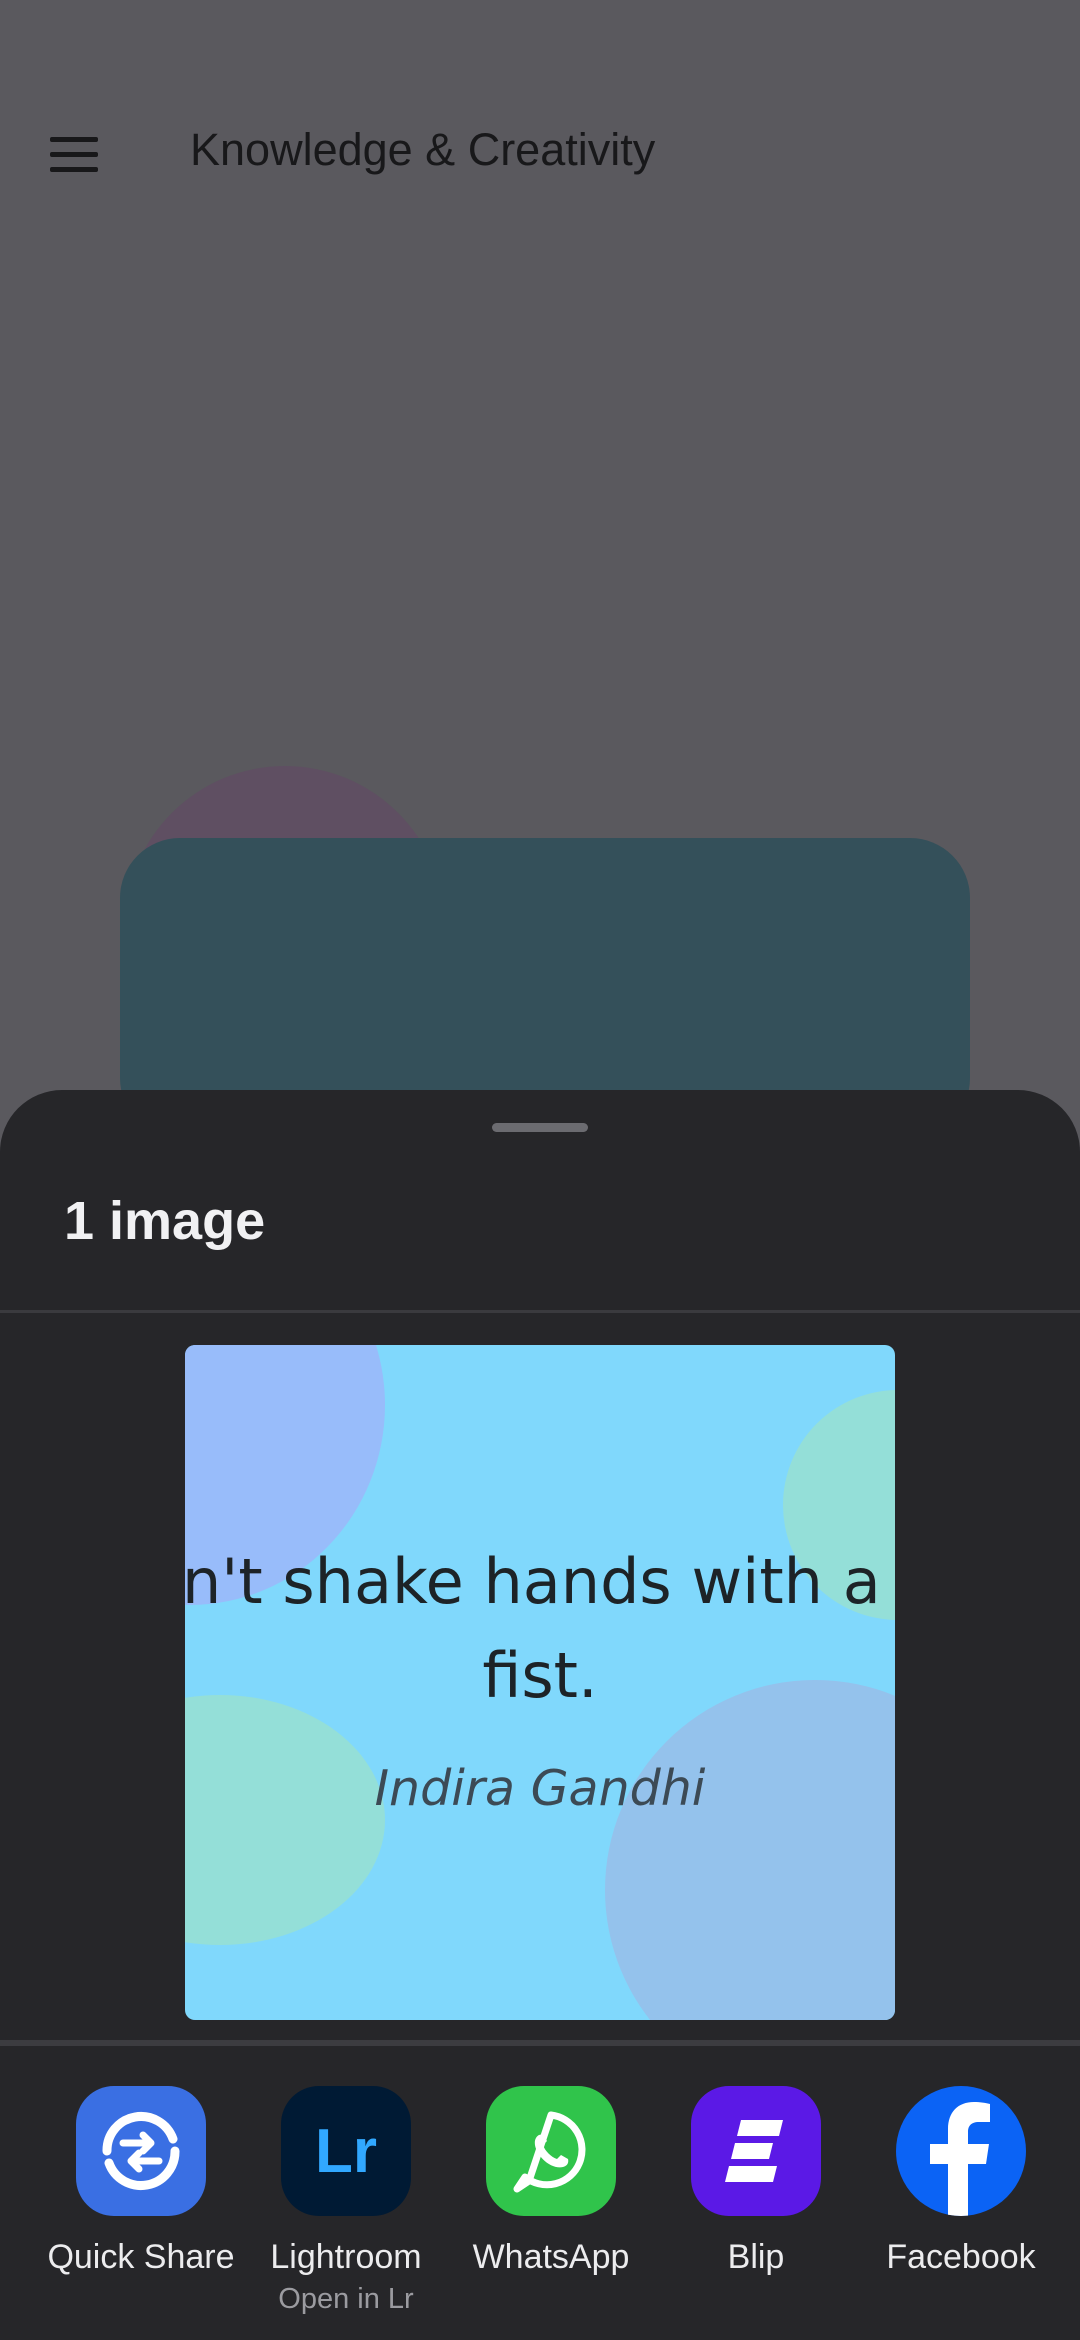  I want to click on quick-share-icon, so click(141, 2151).